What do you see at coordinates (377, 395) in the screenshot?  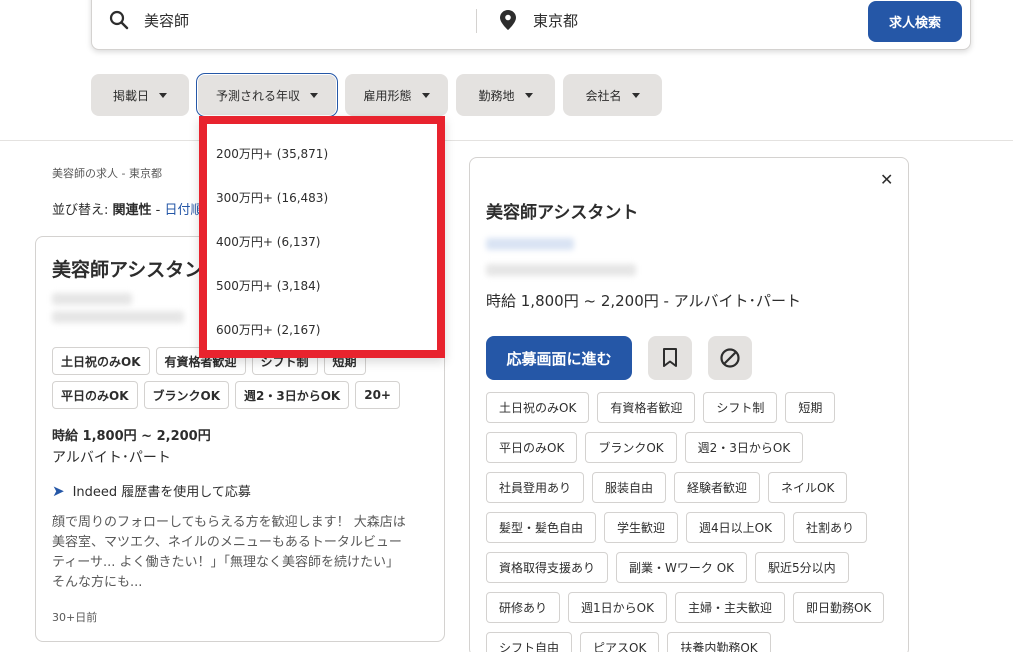 I see `more-tags-badge: 20+` at bounding box center [377, 395].